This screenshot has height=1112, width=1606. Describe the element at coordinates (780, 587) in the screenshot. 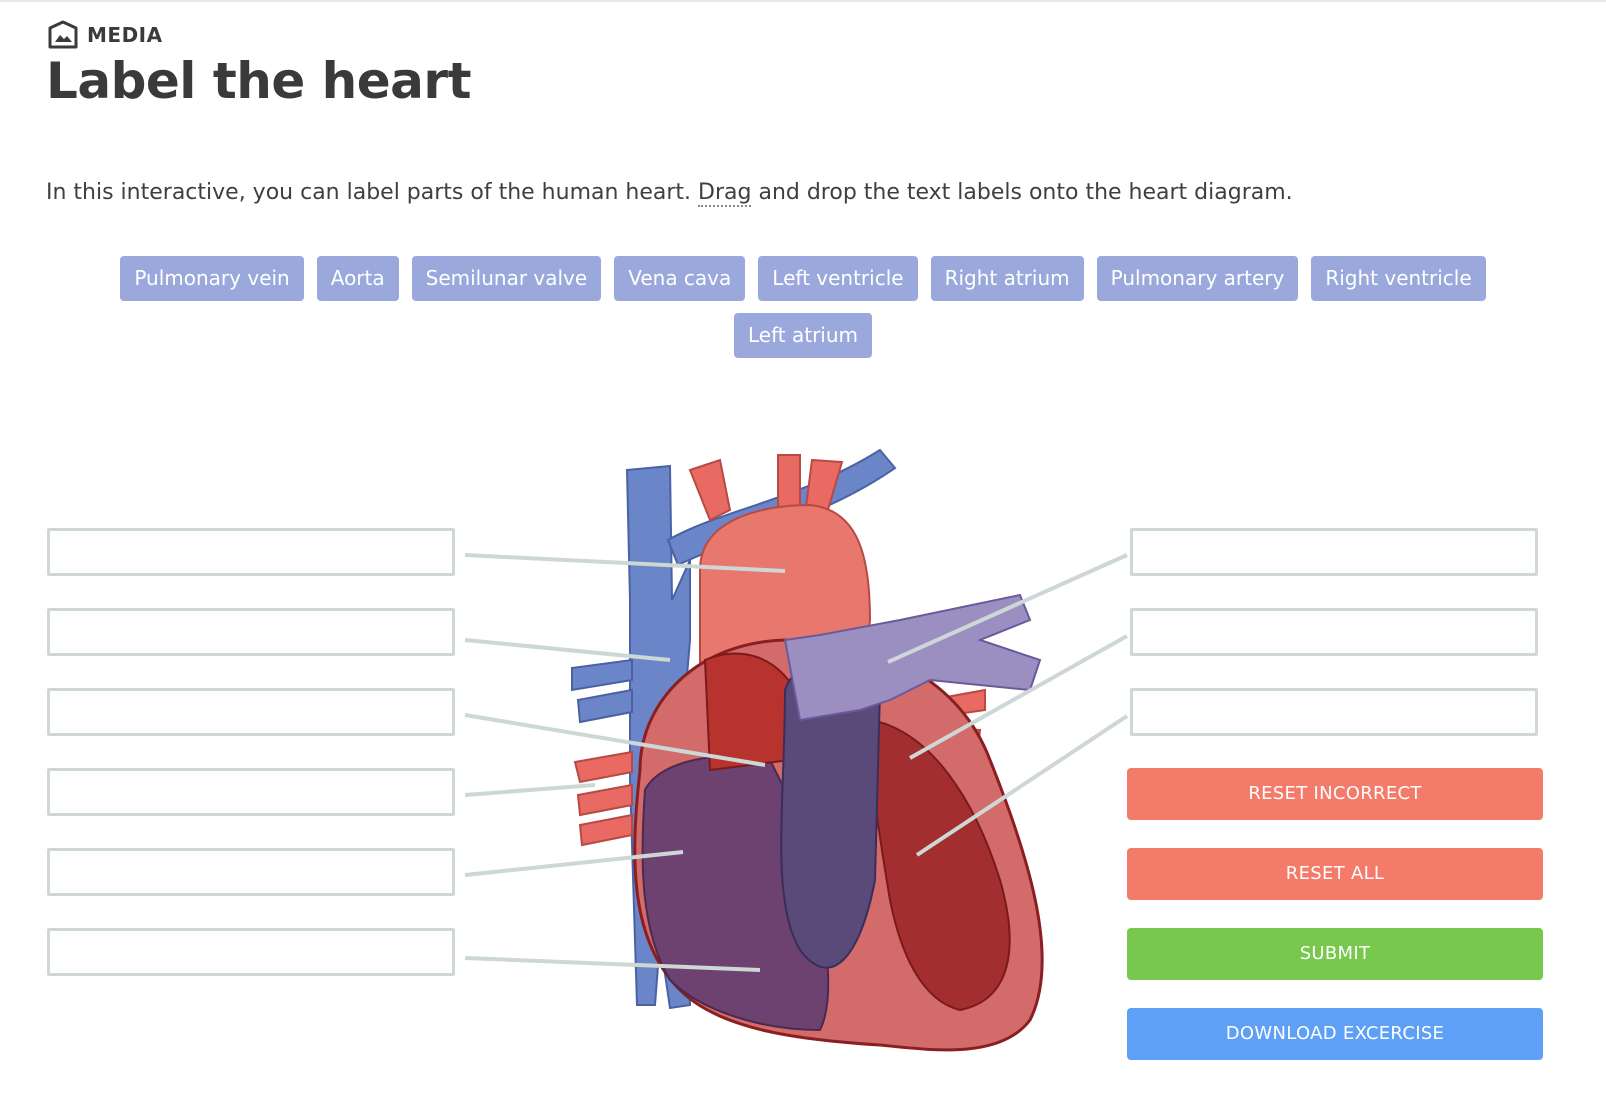

I see `aorta-shape` at that location.